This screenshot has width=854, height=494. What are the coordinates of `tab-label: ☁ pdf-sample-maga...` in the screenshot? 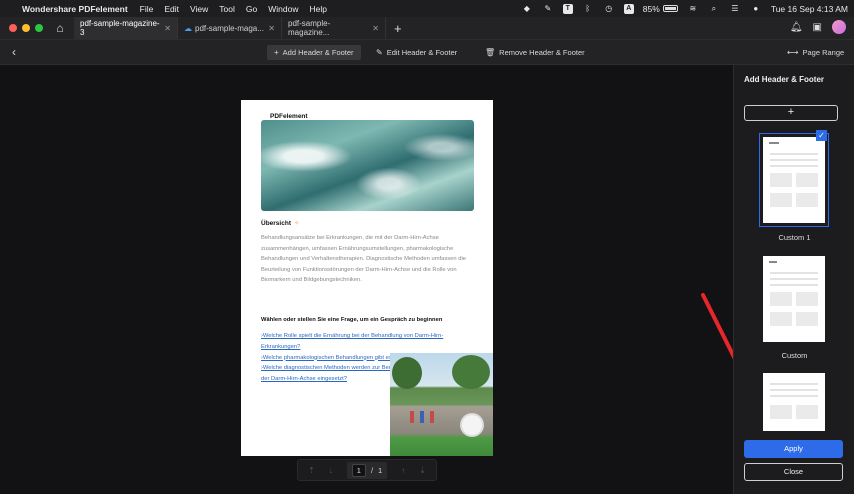 It's located at (224, 28).